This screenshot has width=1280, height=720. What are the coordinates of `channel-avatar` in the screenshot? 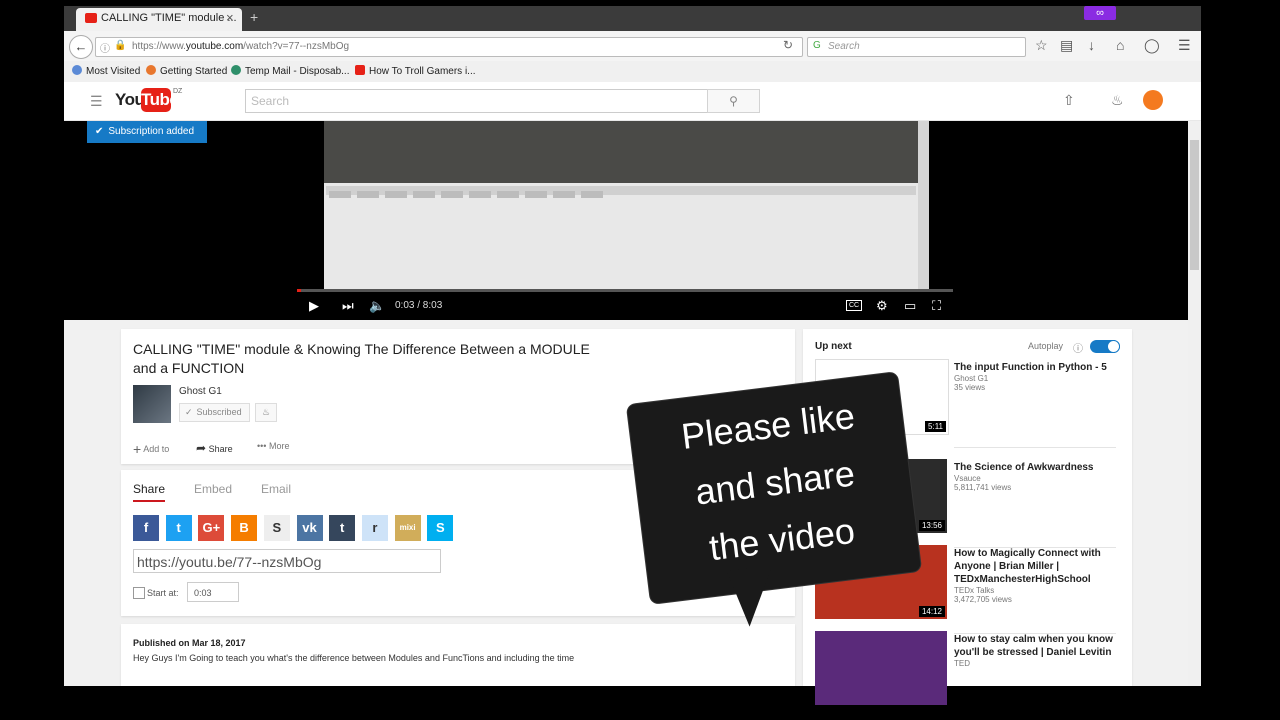 It's located at (152, 404).